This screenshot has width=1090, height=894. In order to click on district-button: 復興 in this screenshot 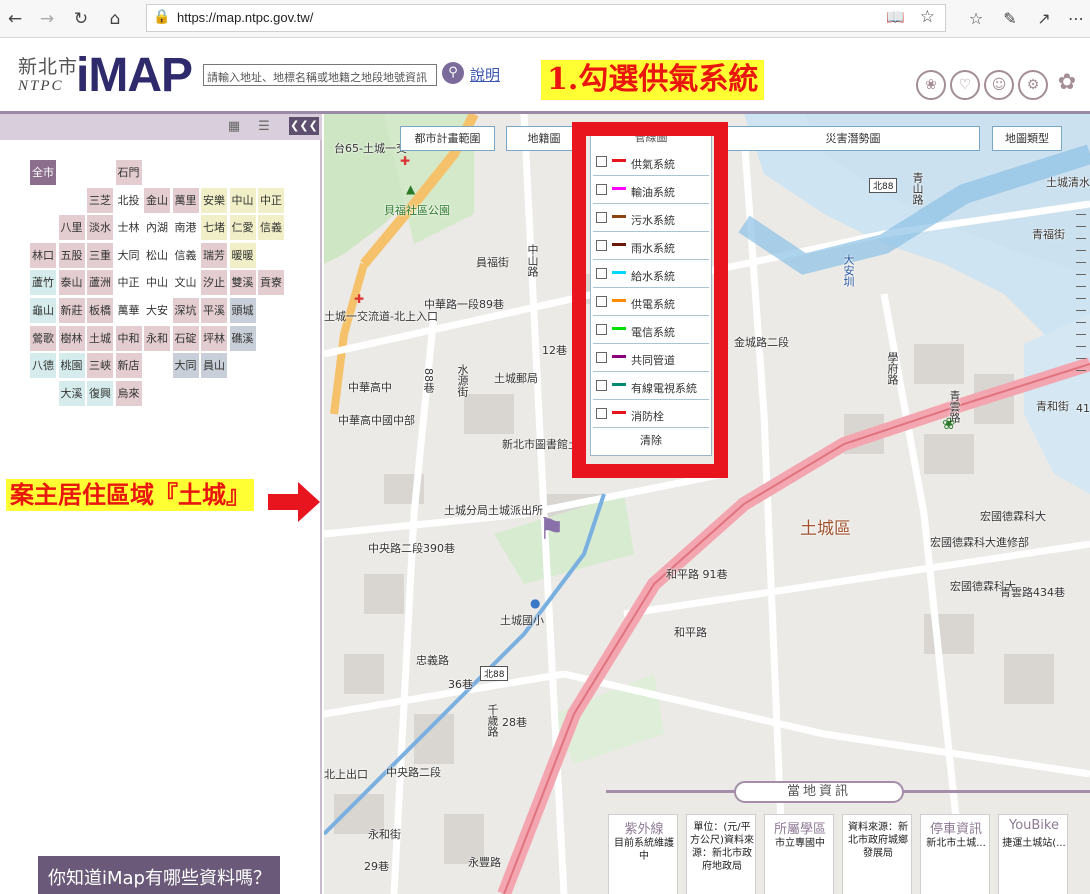, I will do `click(100, 393)`.